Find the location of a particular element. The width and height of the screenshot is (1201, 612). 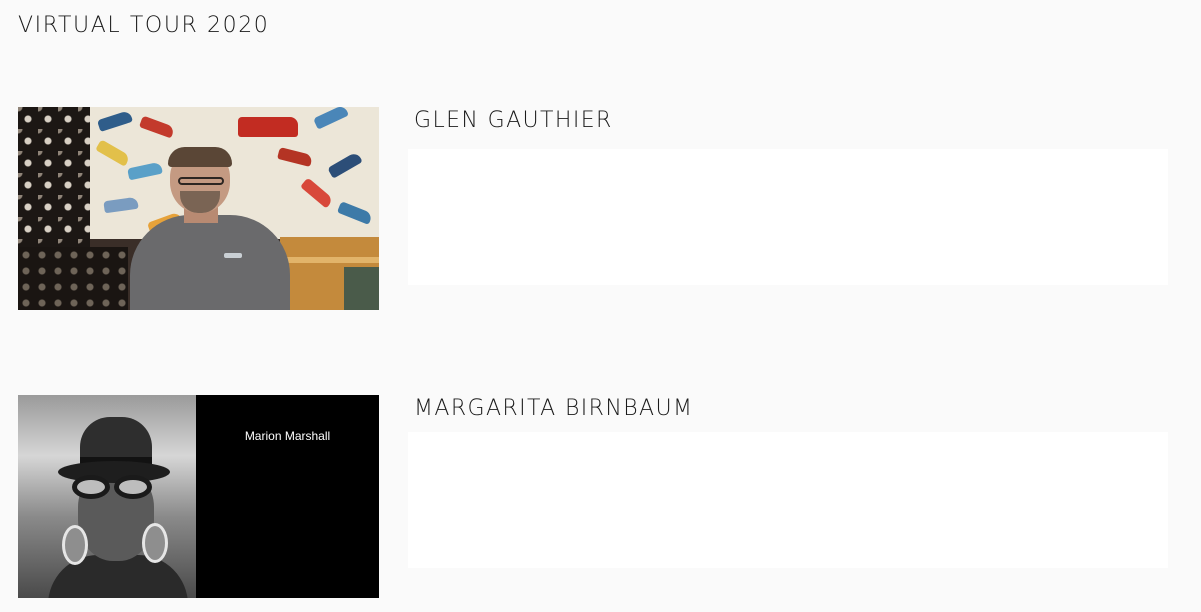

video-thumbnail-glen-gauthier is located at coordinates (198, 208).